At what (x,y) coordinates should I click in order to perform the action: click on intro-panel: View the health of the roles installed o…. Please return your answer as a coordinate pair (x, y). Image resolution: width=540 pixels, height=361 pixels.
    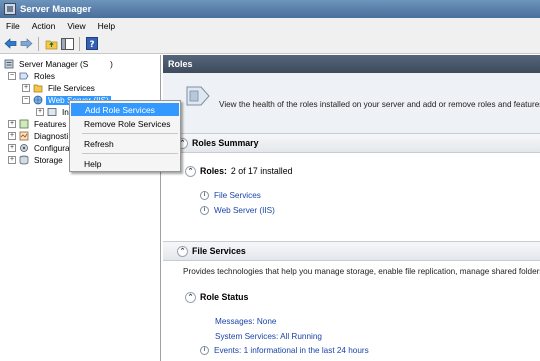
    Looking at the image, I should click on (351, 105).